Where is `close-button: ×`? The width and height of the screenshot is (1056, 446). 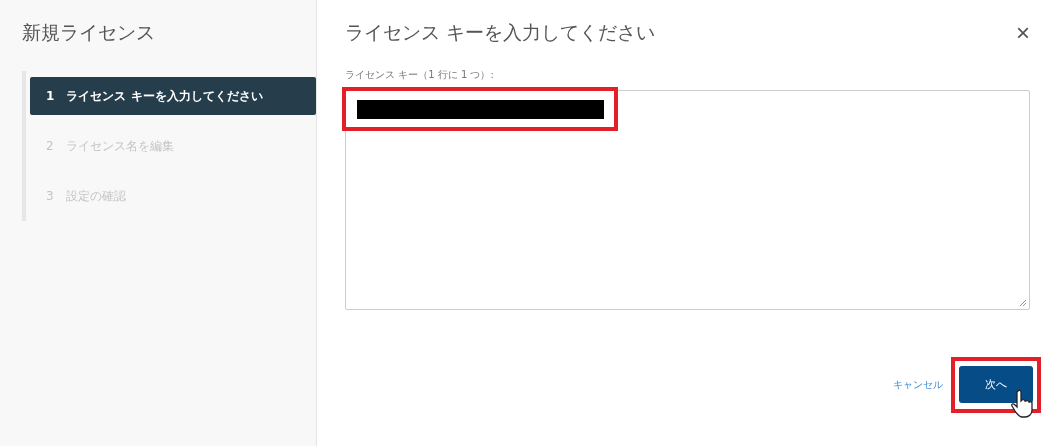
close-button: × is located at coordinates (1023, 33).